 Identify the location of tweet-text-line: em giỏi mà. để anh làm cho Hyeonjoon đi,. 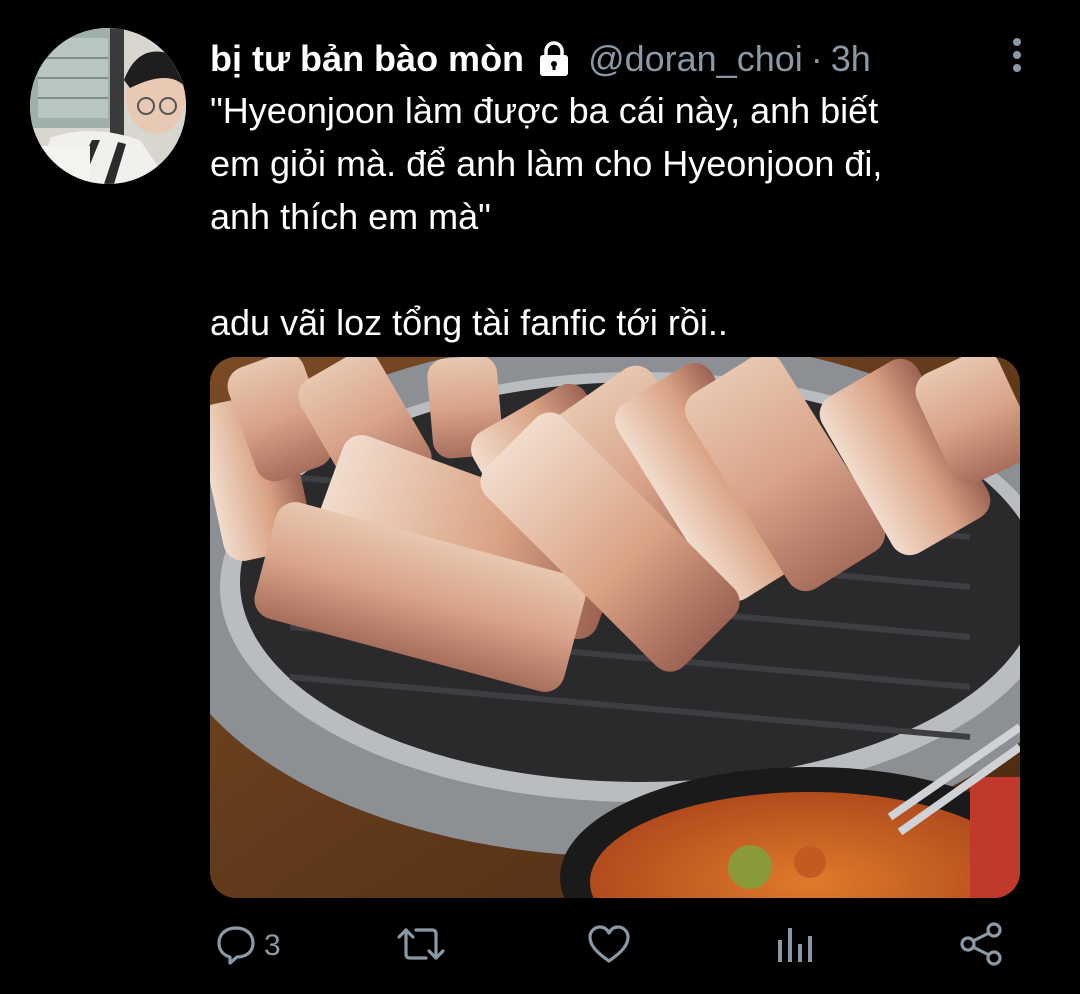
(546, 163).